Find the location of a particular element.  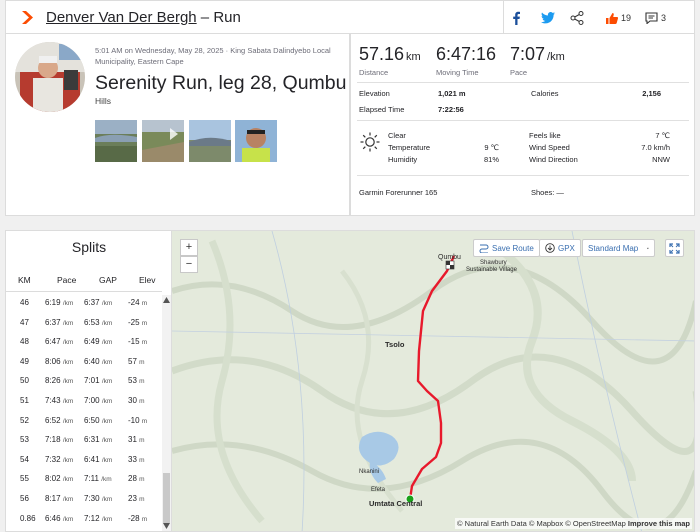

place-label-efeta: Efeta is located at coordinates (378, 490).